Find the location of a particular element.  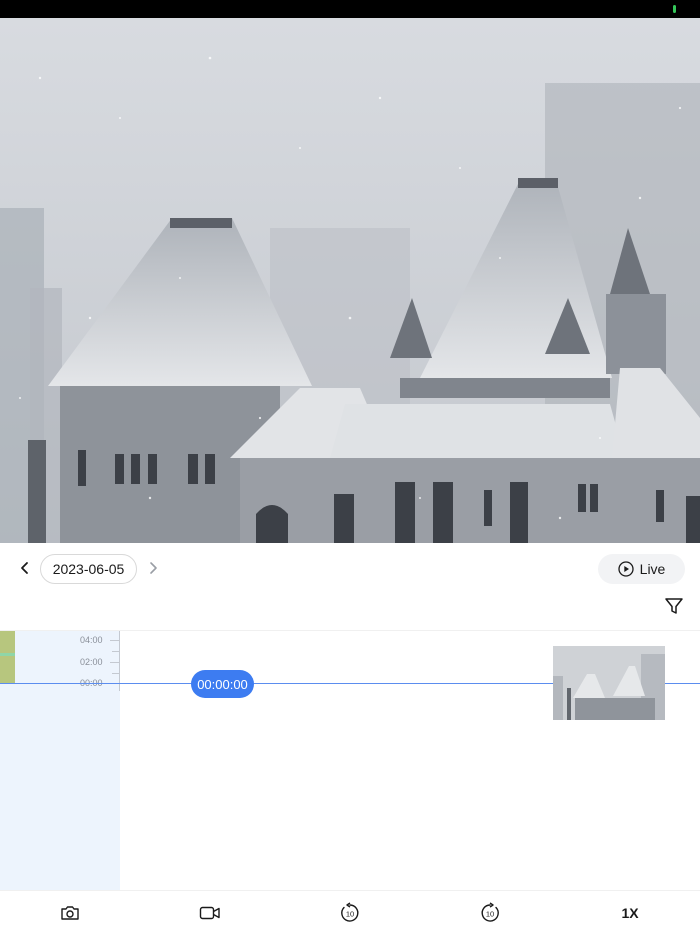

playback-speed-button: 1X is located at coordinates (630, 913).